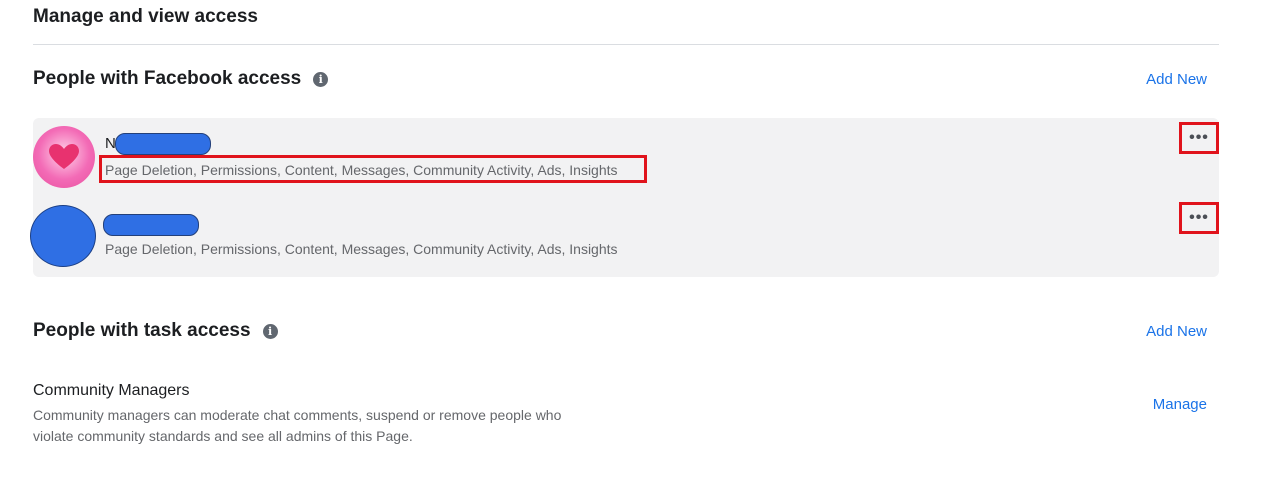  What do you see at coordinates (111, 390) in the screenshot?
I see `community-managers-title: Community Managers` at bounding box center [111, 390].